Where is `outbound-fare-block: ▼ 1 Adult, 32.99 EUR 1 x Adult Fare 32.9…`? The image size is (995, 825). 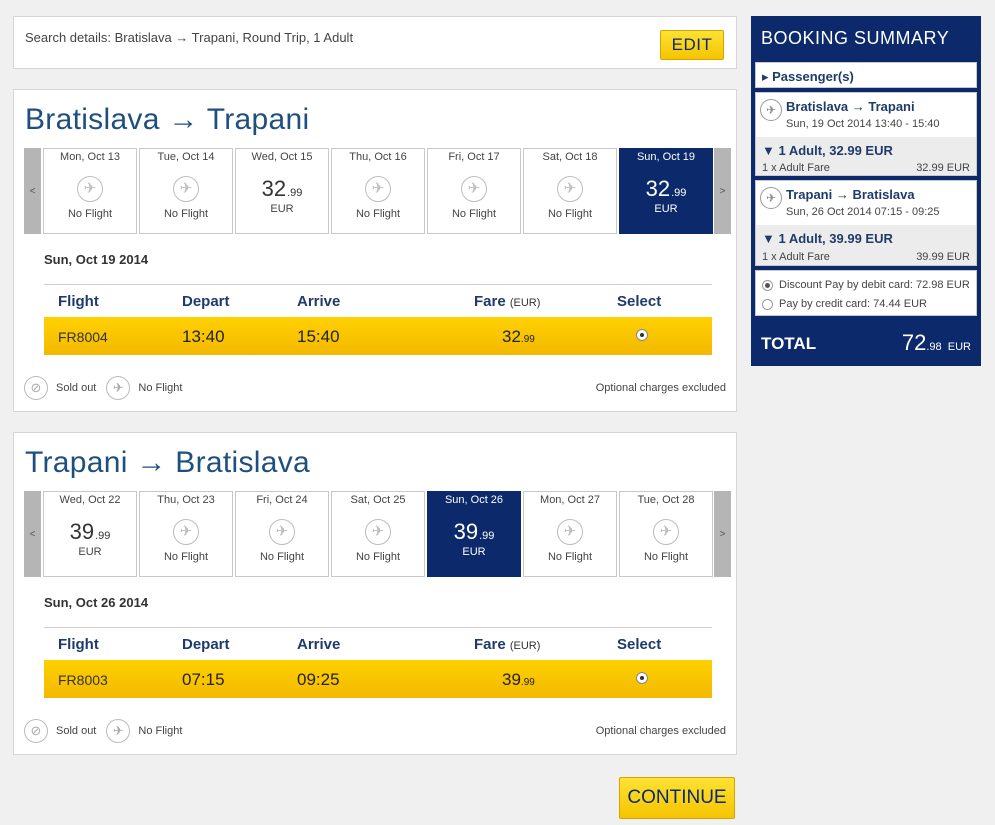 outbound-fare-block: ▼ 1 Adult, 32.99 EUR 1 x Adult Fare 32.9… is located at coordinates (866, 156).